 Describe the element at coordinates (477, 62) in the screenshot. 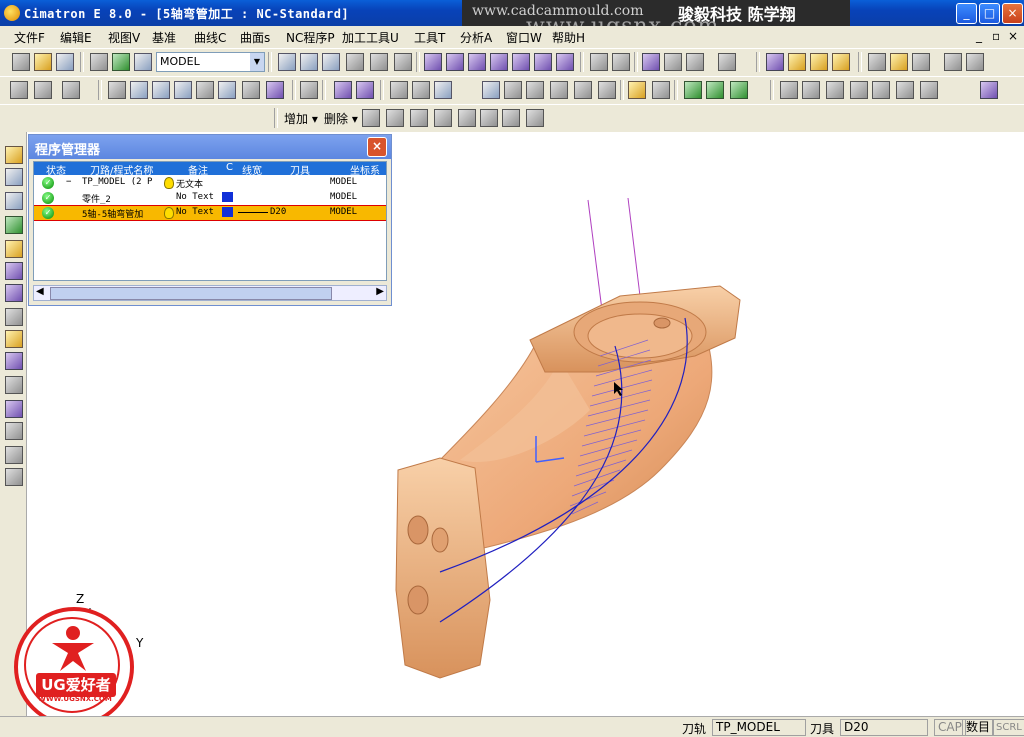

I see `view-back-icon` at that location.